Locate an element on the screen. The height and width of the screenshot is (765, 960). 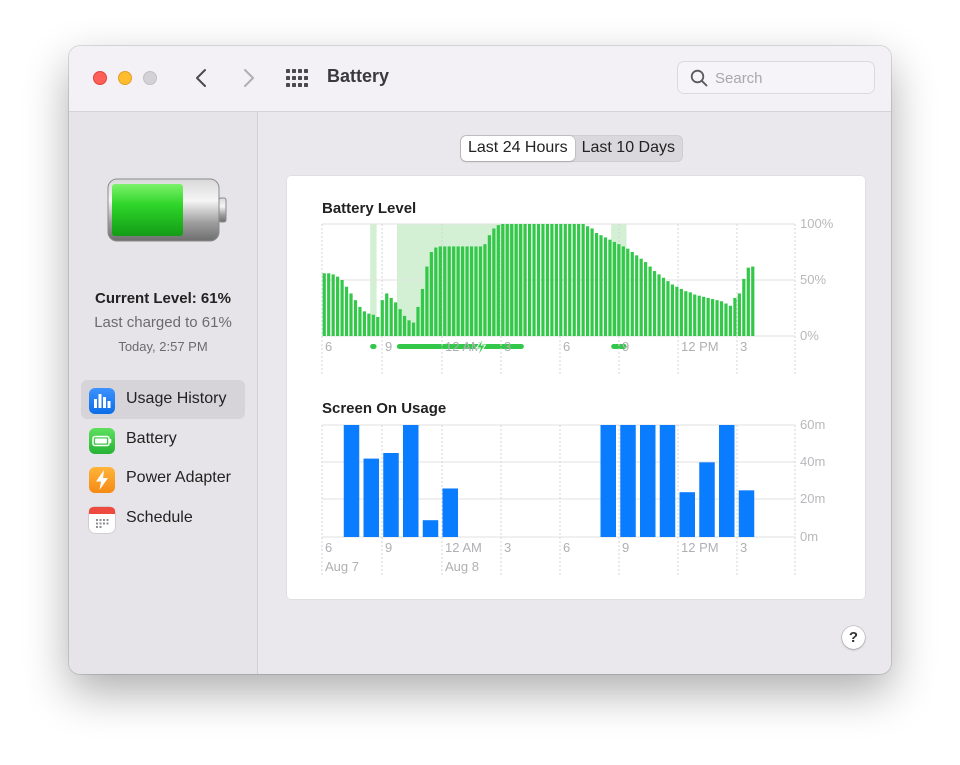
forward-button is located at coordinates (248, 78).